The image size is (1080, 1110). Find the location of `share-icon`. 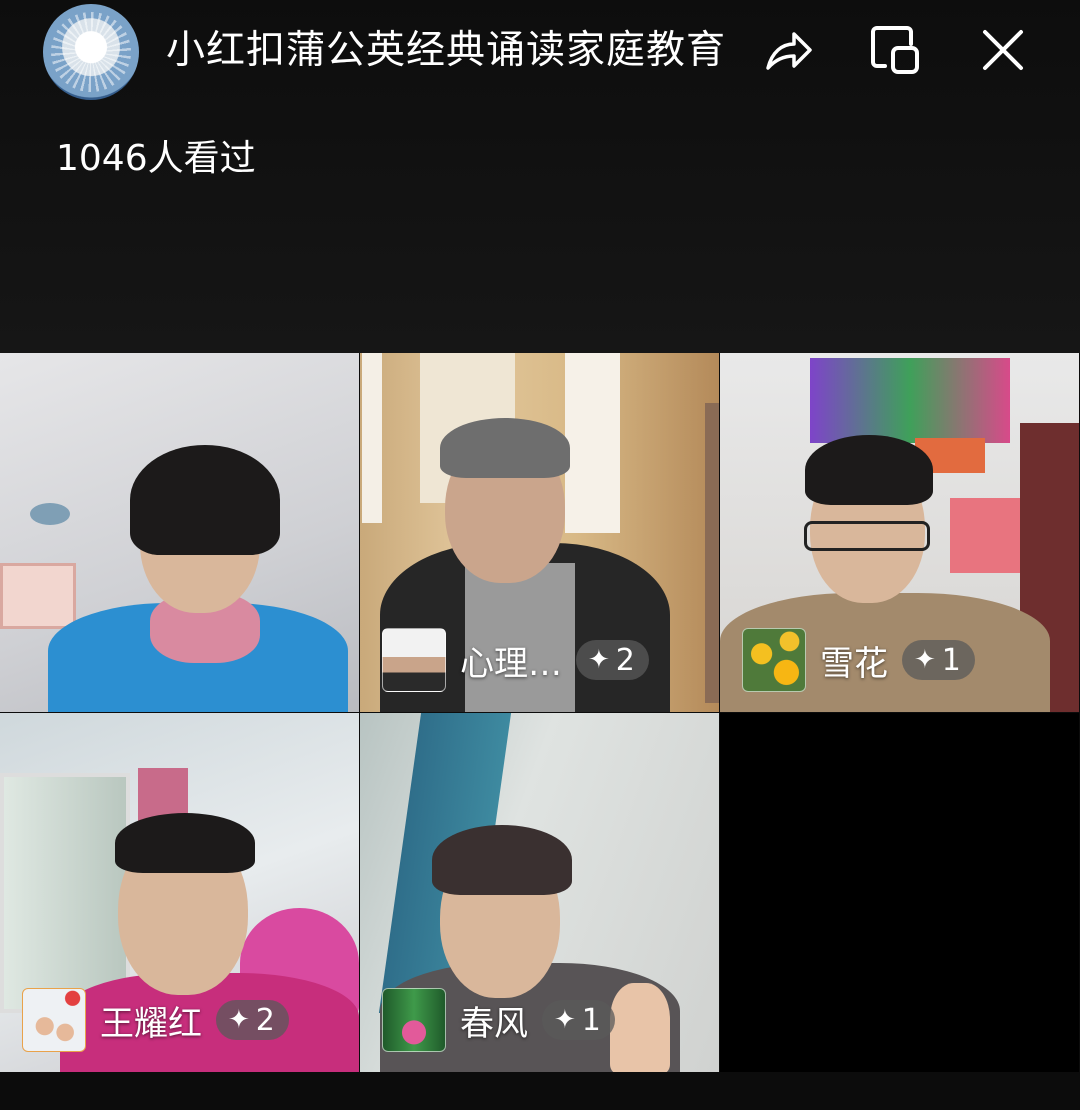

share-icon is located at coordinates (789, 51).